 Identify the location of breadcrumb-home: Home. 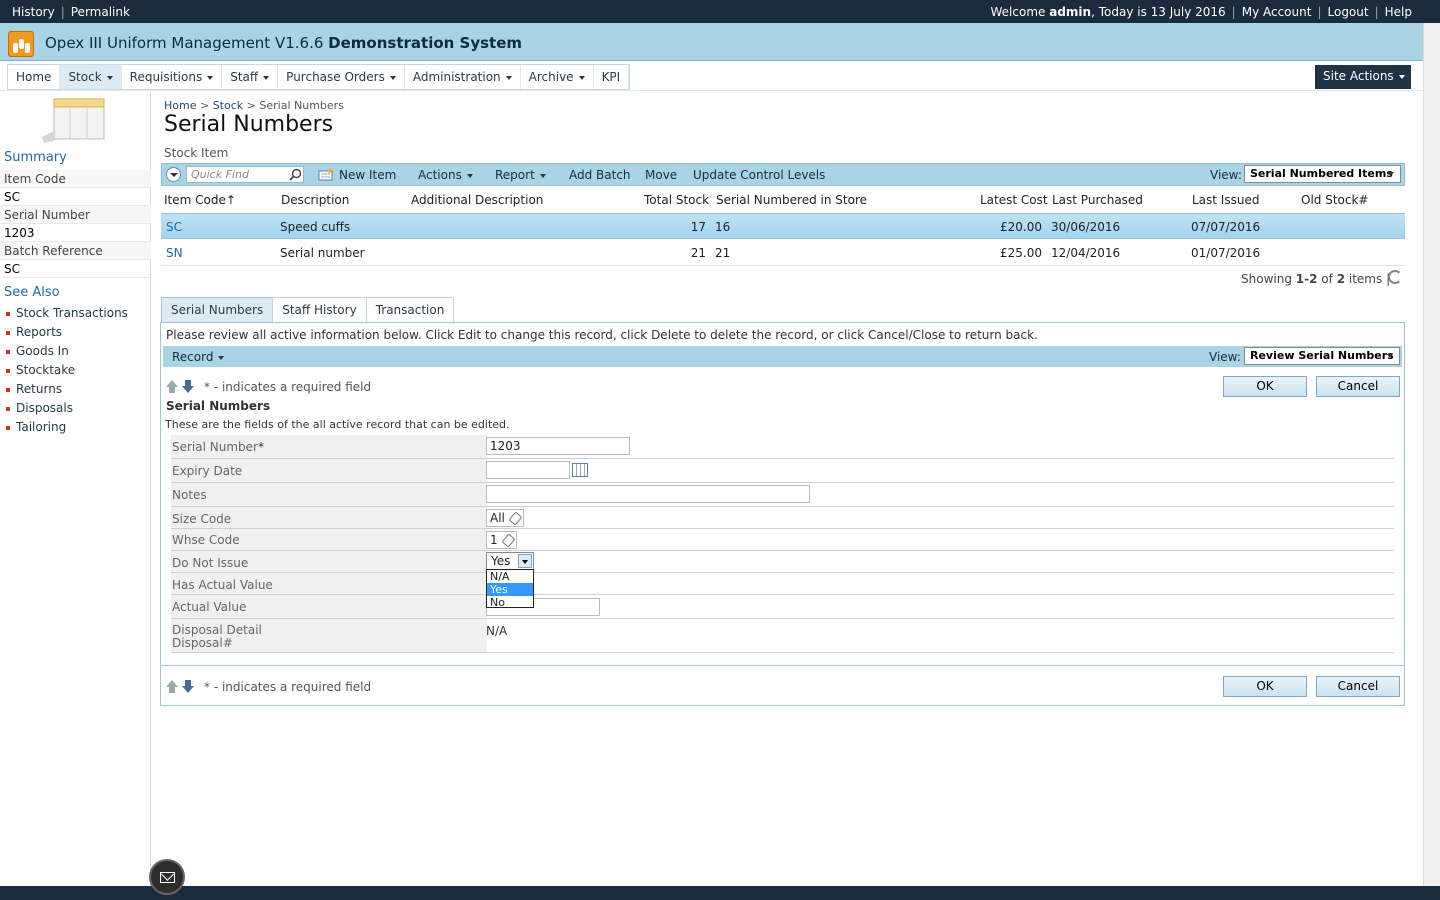
(180, 105).